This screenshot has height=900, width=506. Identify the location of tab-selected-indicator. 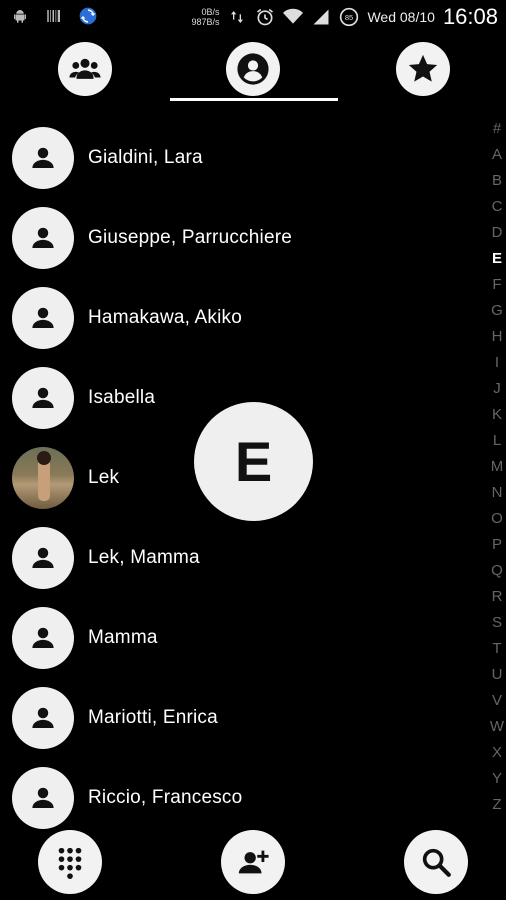
(254, 99).